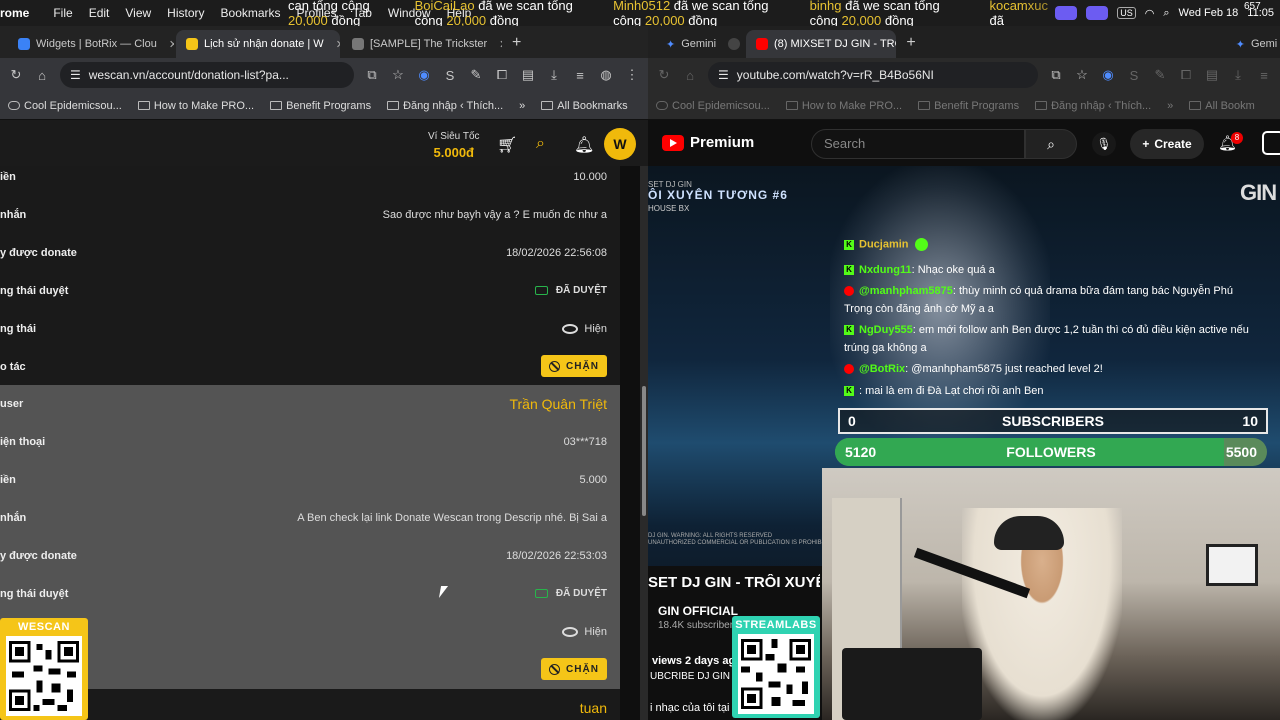 This screenshot has height=720, width=1280. I want to click on search-input: Search, so click(918, 144).